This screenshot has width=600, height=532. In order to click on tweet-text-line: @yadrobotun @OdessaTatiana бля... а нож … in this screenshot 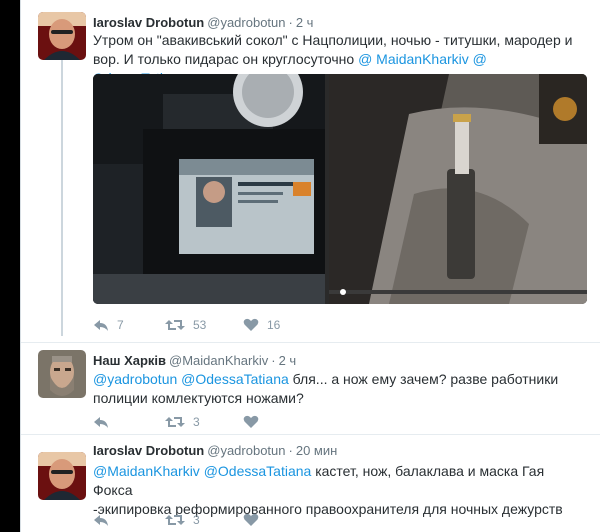, I will do `click(333, 379)`.